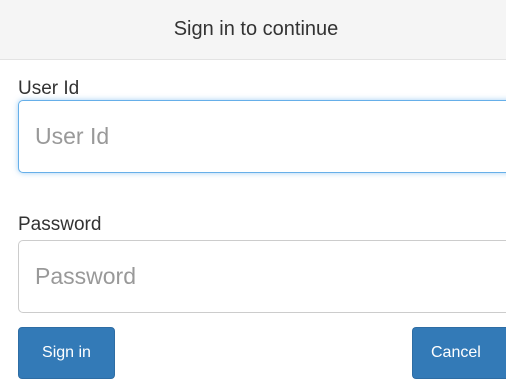 This screenshot has height=385, width=506. I want to click on sign-in-button: Sign in, so click(66, 353).